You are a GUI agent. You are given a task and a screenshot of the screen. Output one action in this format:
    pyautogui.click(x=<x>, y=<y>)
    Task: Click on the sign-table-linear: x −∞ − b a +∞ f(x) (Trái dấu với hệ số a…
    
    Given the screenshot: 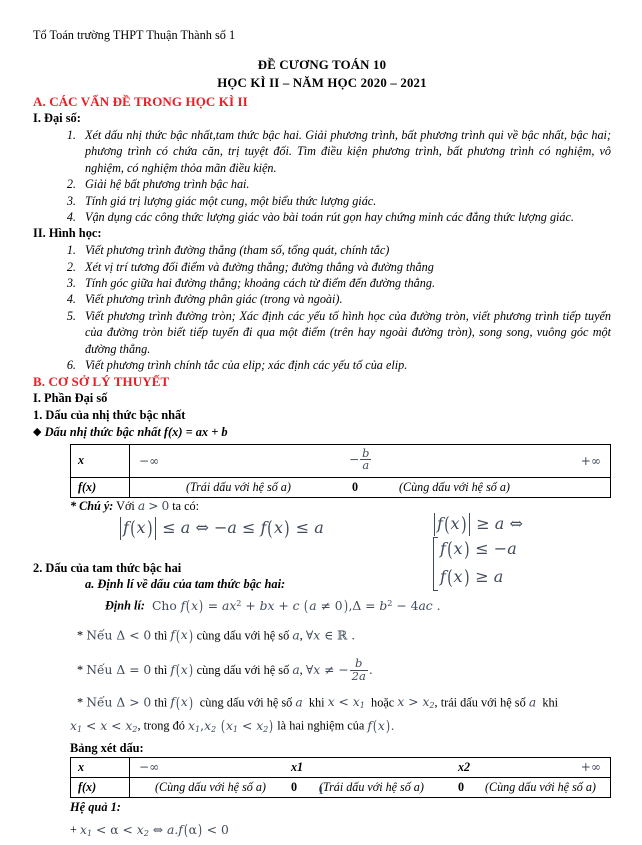 What is the action you would take?
    pyautogui.click(x=340, y=470)
    